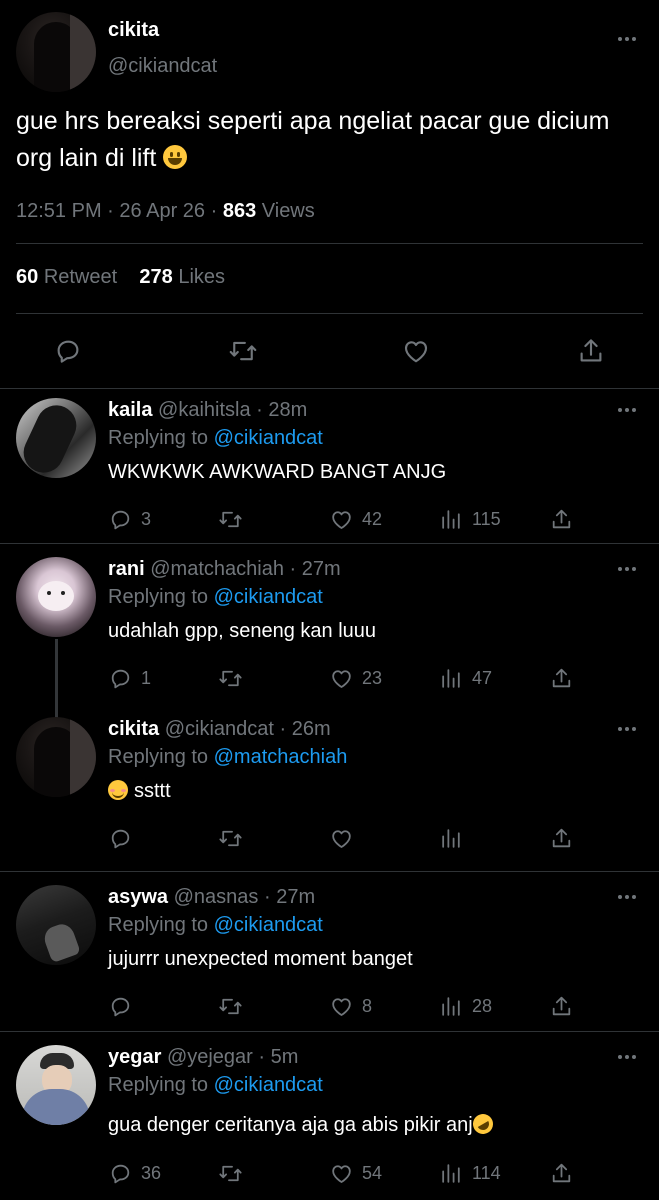 This screenshot has width=659, height=1200. What do you see at coordinates (134, 1057) in the screenshot?
I see `reply-author-name: yegar` at bounding box center [134, 1057].